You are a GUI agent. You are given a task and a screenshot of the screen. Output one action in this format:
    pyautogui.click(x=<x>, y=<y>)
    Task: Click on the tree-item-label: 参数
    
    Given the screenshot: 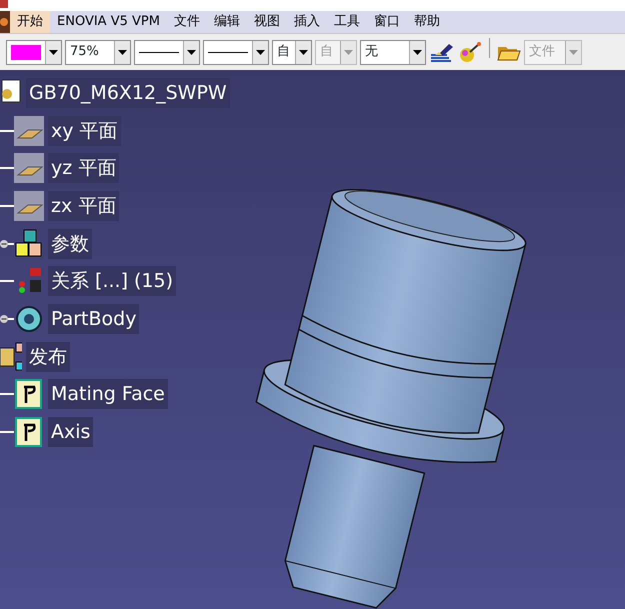 What is the action you would take?
    pyautogui.click(x=70, y=243)
    